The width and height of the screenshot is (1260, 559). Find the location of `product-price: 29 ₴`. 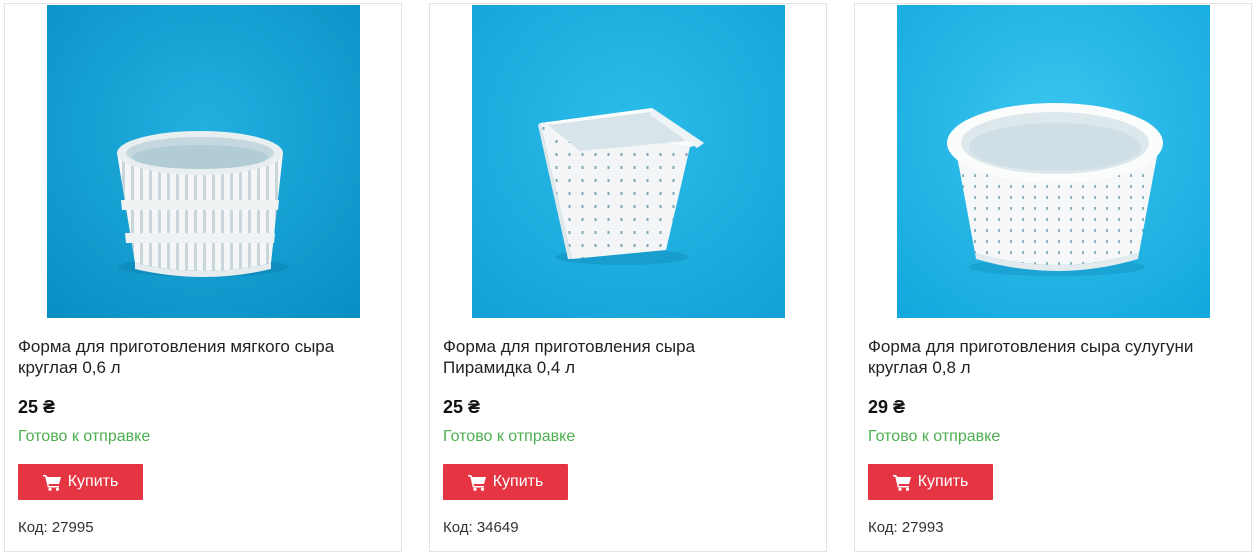

product-price: 29 ₴ is located at coordinates (887, 407).